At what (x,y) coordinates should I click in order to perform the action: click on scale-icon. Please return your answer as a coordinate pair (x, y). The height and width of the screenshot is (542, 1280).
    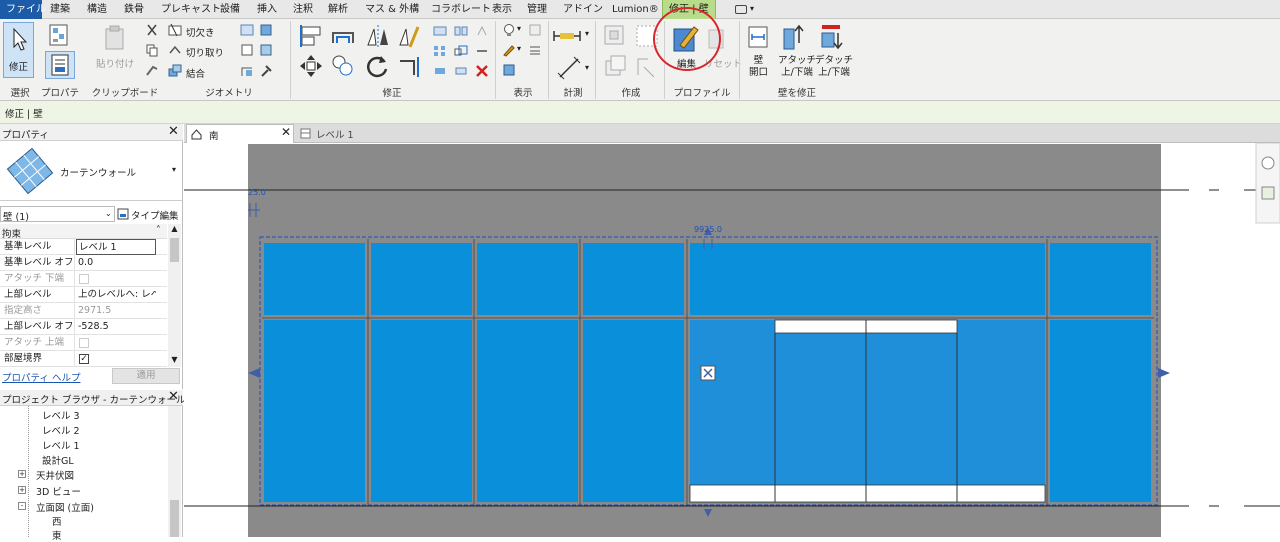
    Looking at the image, I should click on (461, 51).